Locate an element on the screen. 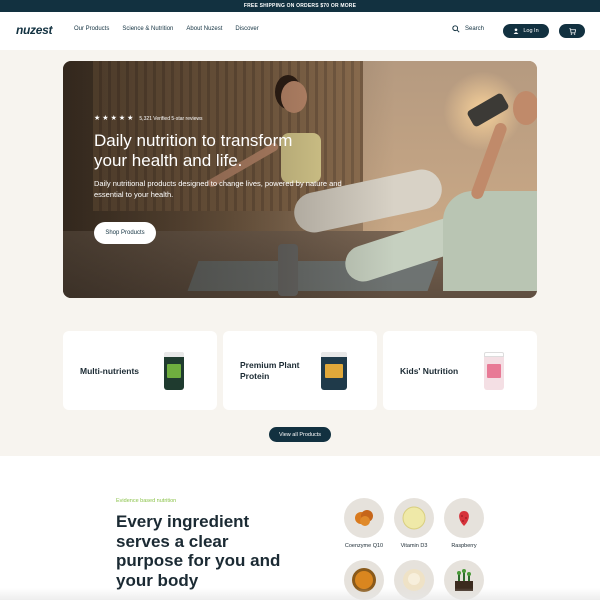 The height and width of the screenshot is (600, 600). ingredient-raspberry is located at coordinates (464, 518).